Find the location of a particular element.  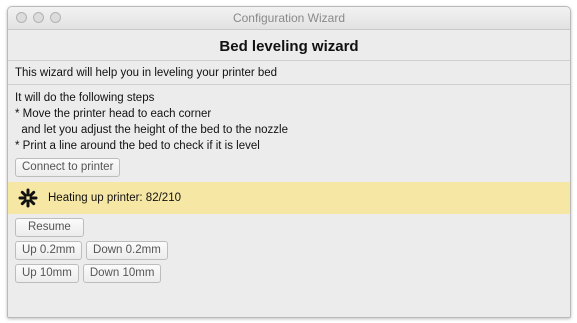

window-title: Configuration Wizard is located at coordinates (289, 18).